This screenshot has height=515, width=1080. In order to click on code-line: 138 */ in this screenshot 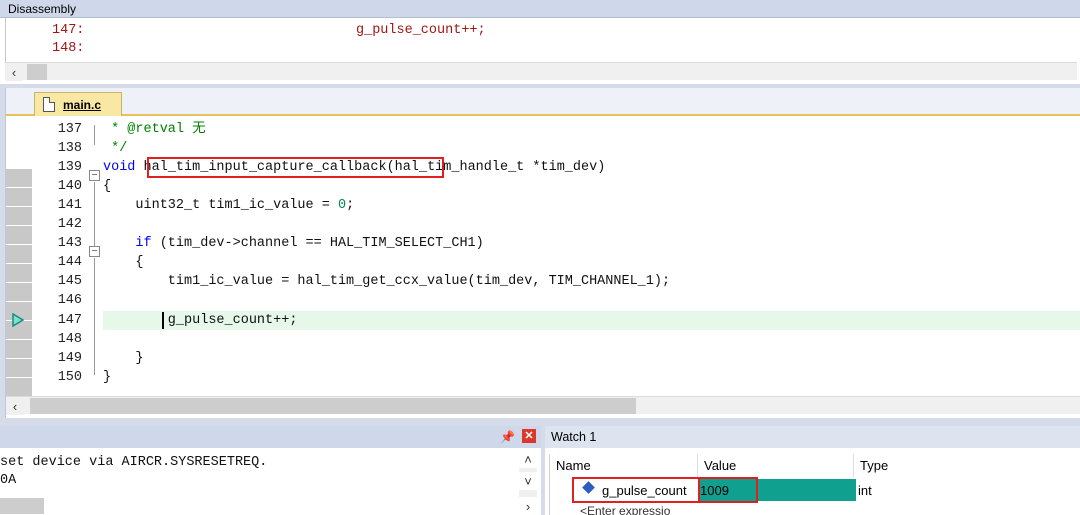, I will do `click(543, 148)`.